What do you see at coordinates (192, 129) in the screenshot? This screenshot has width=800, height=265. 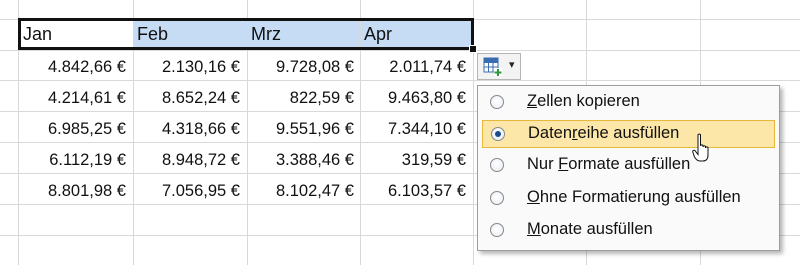 I see `data-cell: 4.318,66 €` at bounding box center [192, 129].